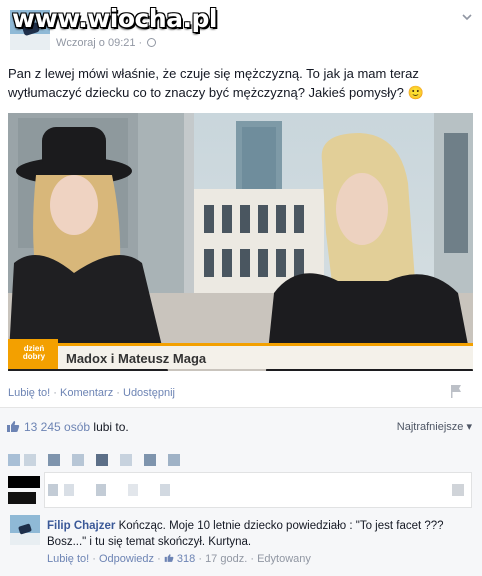  What do you see at coordinates (241, 425) in the screenshot?
I see `likes-summary-bar: 13 245 osób lubi to. Najtrafniejsze ▾` at bounding box center [241, 425].